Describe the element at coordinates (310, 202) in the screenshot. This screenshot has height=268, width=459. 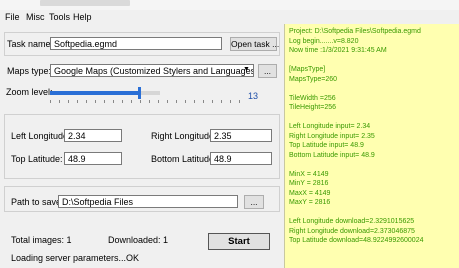
I see `log-line: MaxY = 2816` at that location.